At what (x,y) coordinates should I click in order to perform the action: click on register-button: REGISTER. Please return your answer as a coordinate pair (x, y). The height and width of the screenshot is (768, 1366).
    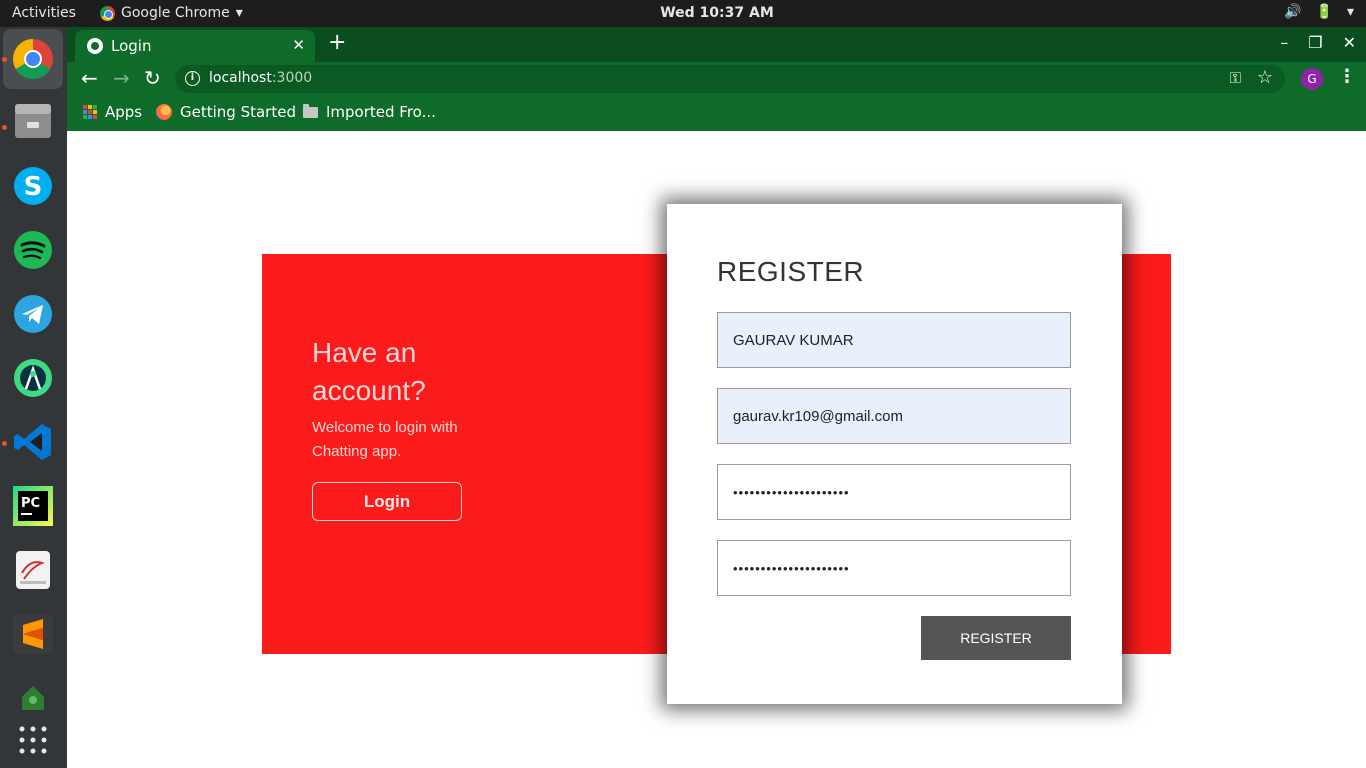
    Looking at the image, I should click on (996, 638).